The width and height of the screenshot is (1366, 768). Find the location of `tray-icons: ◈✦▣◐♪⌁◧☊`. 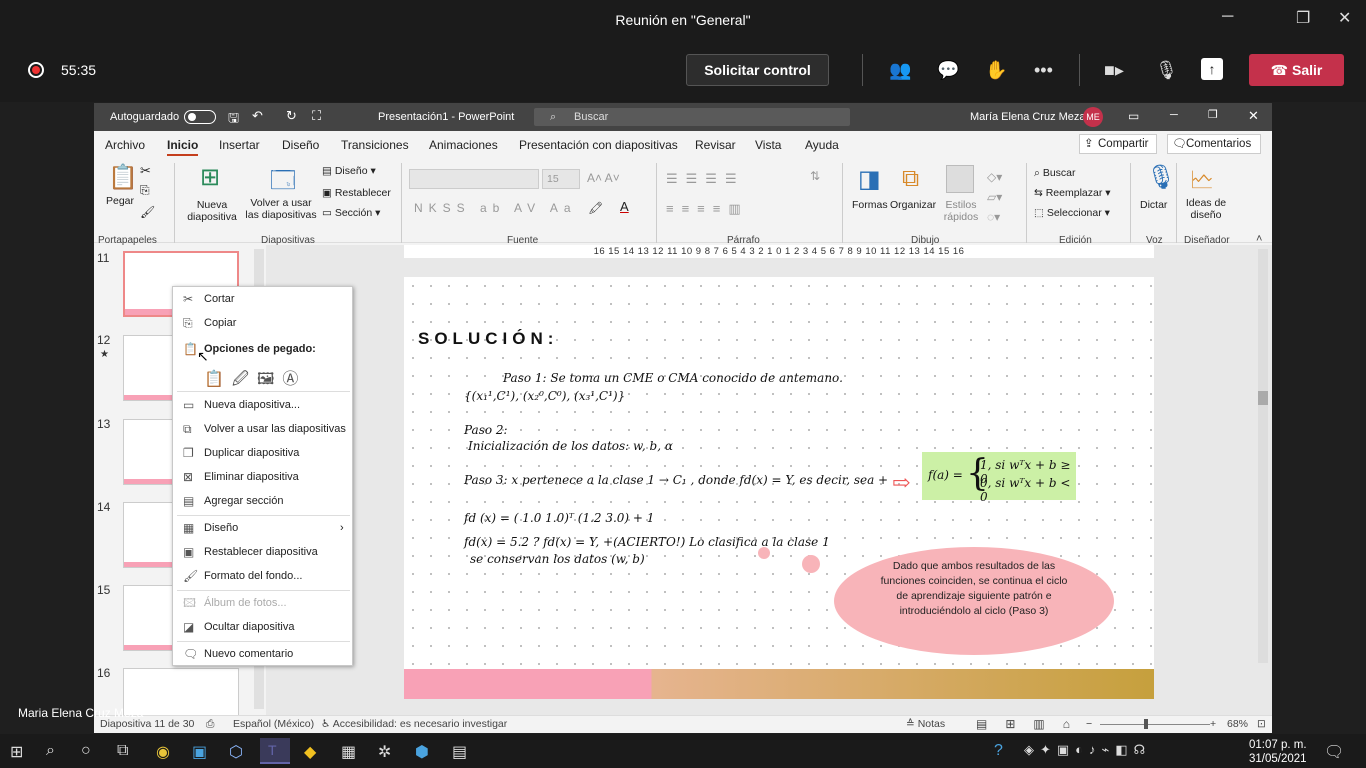

tray-icons: ◈✦▣◐♪⌁◧☊ is located at coordinates (1087, 750).